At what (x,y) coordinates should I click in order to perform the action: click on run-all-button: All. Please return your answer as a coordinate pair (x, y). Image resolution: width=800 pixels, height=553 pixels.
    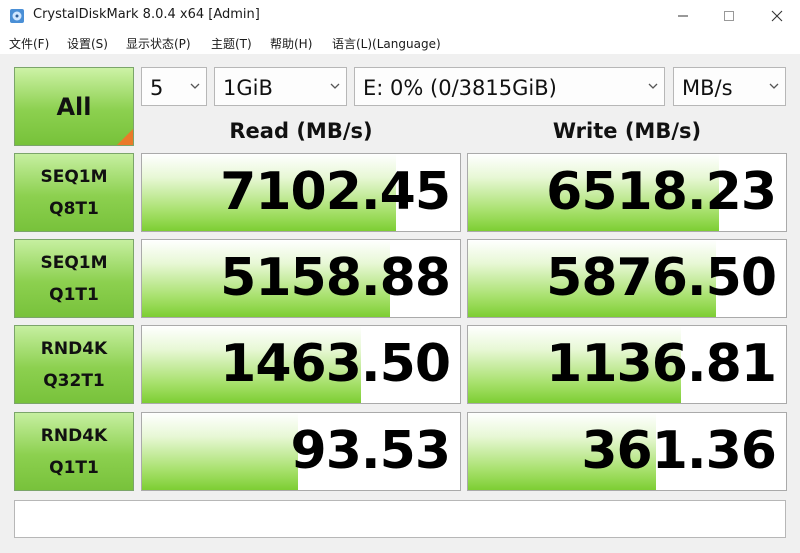
    Looking at the image, I should click on (74, 106).